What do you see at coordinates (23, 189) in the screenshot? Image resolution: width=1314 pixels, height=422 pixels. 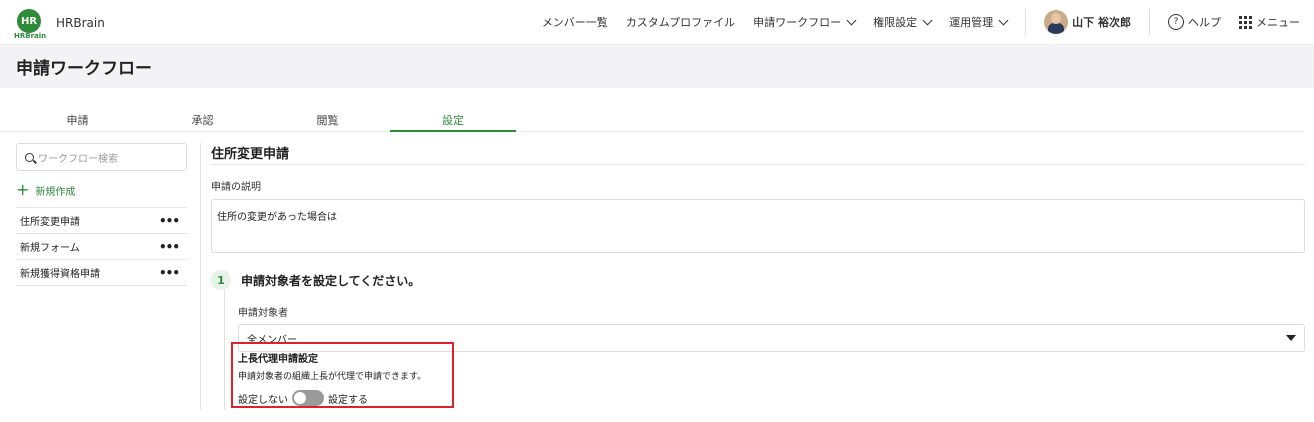 I see `plus-icon: +` at bounding box center [23, 189].